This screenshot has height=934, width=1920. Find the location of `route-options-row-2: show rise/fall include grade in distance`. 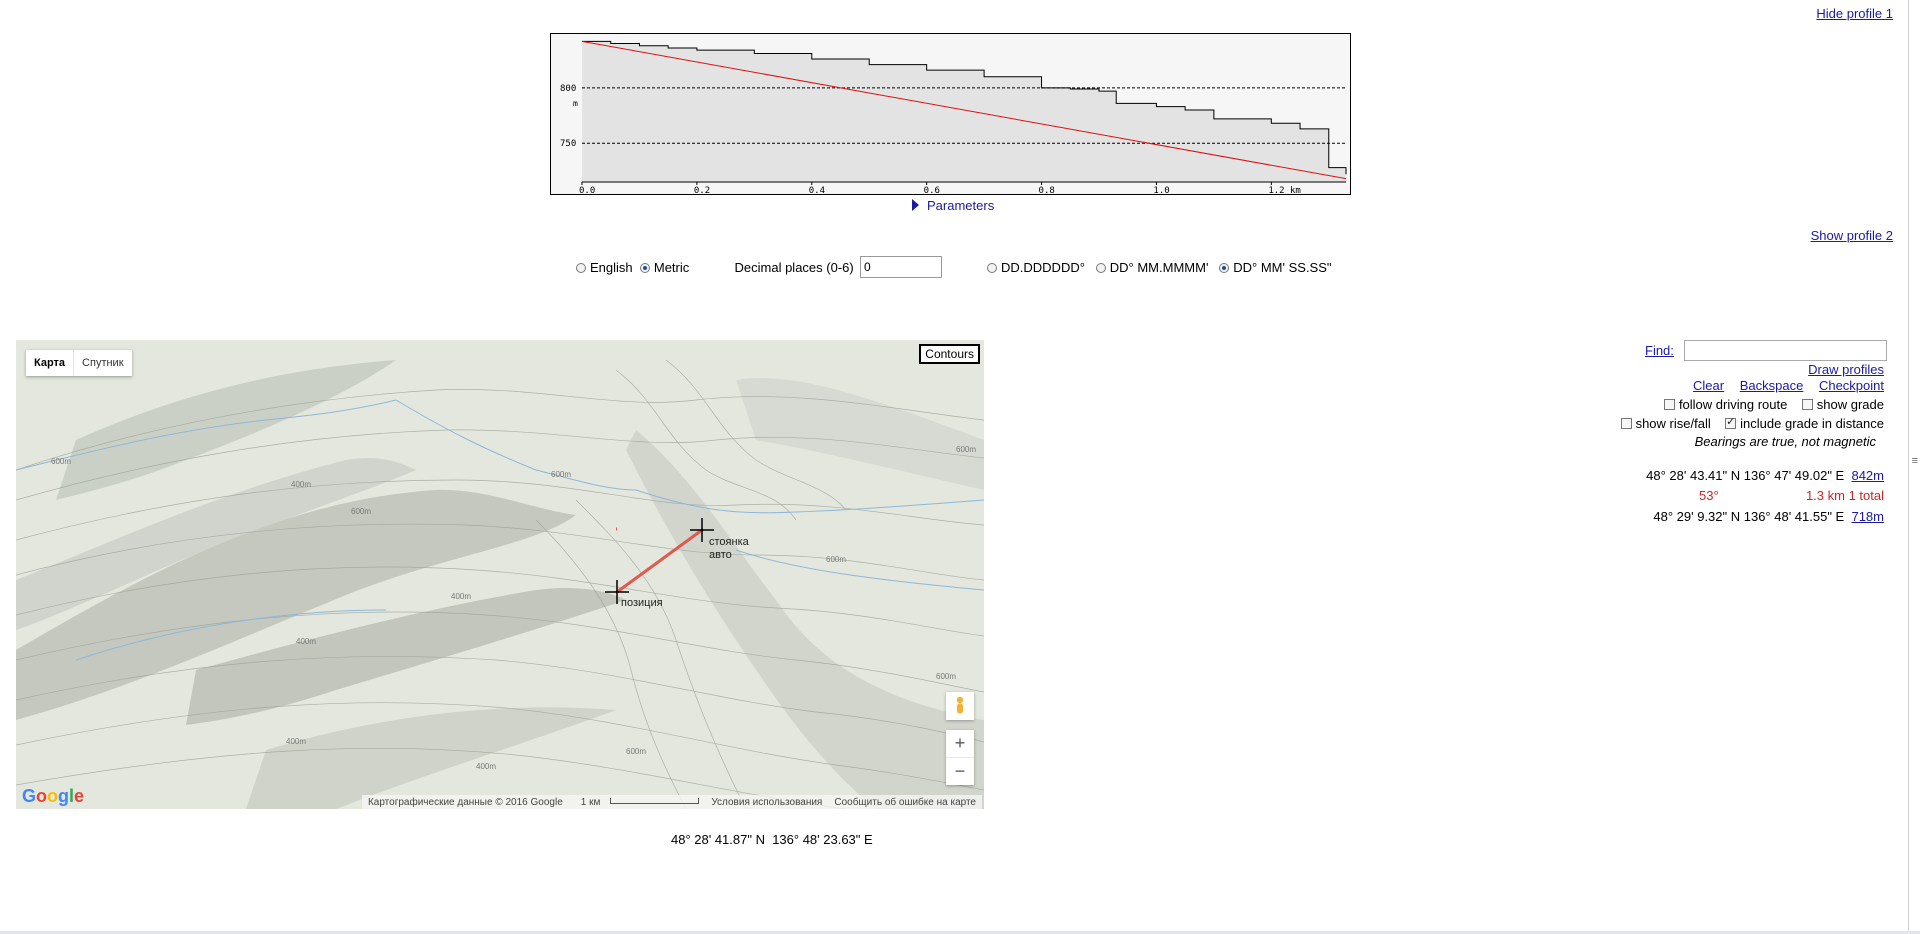

route-options-row-2: show rise/fall include grade in distance is located at coordinates (1752, 423).